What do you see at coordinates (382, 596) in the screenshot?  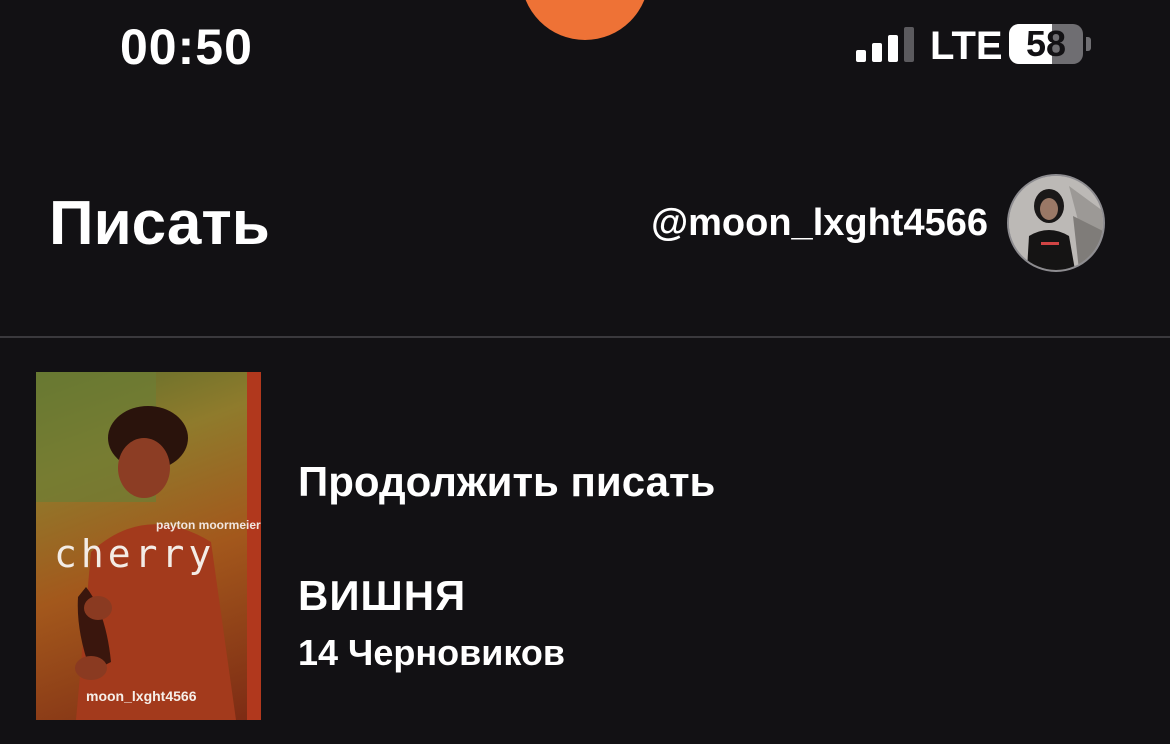 I see `story-title: ВИШНЯ` at bounding box center [382, 596].